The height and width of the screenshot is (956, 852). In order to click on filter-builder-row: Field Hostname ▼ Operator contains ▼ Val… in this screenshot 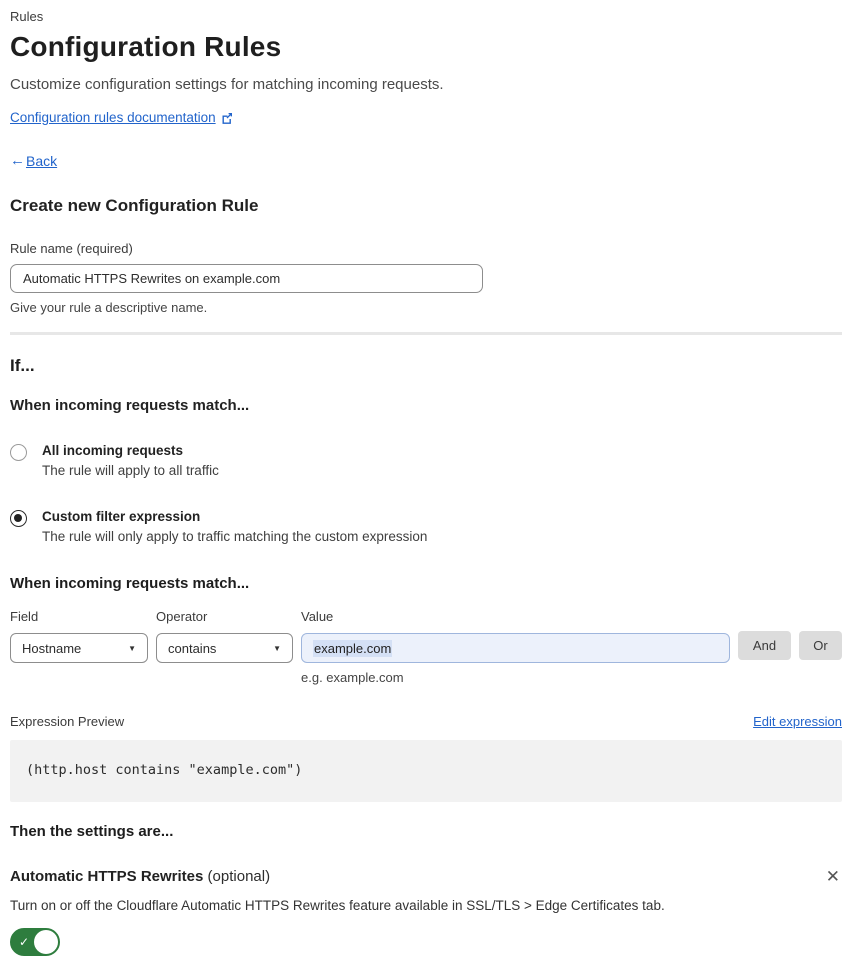, I will do `click(426, 647)`.